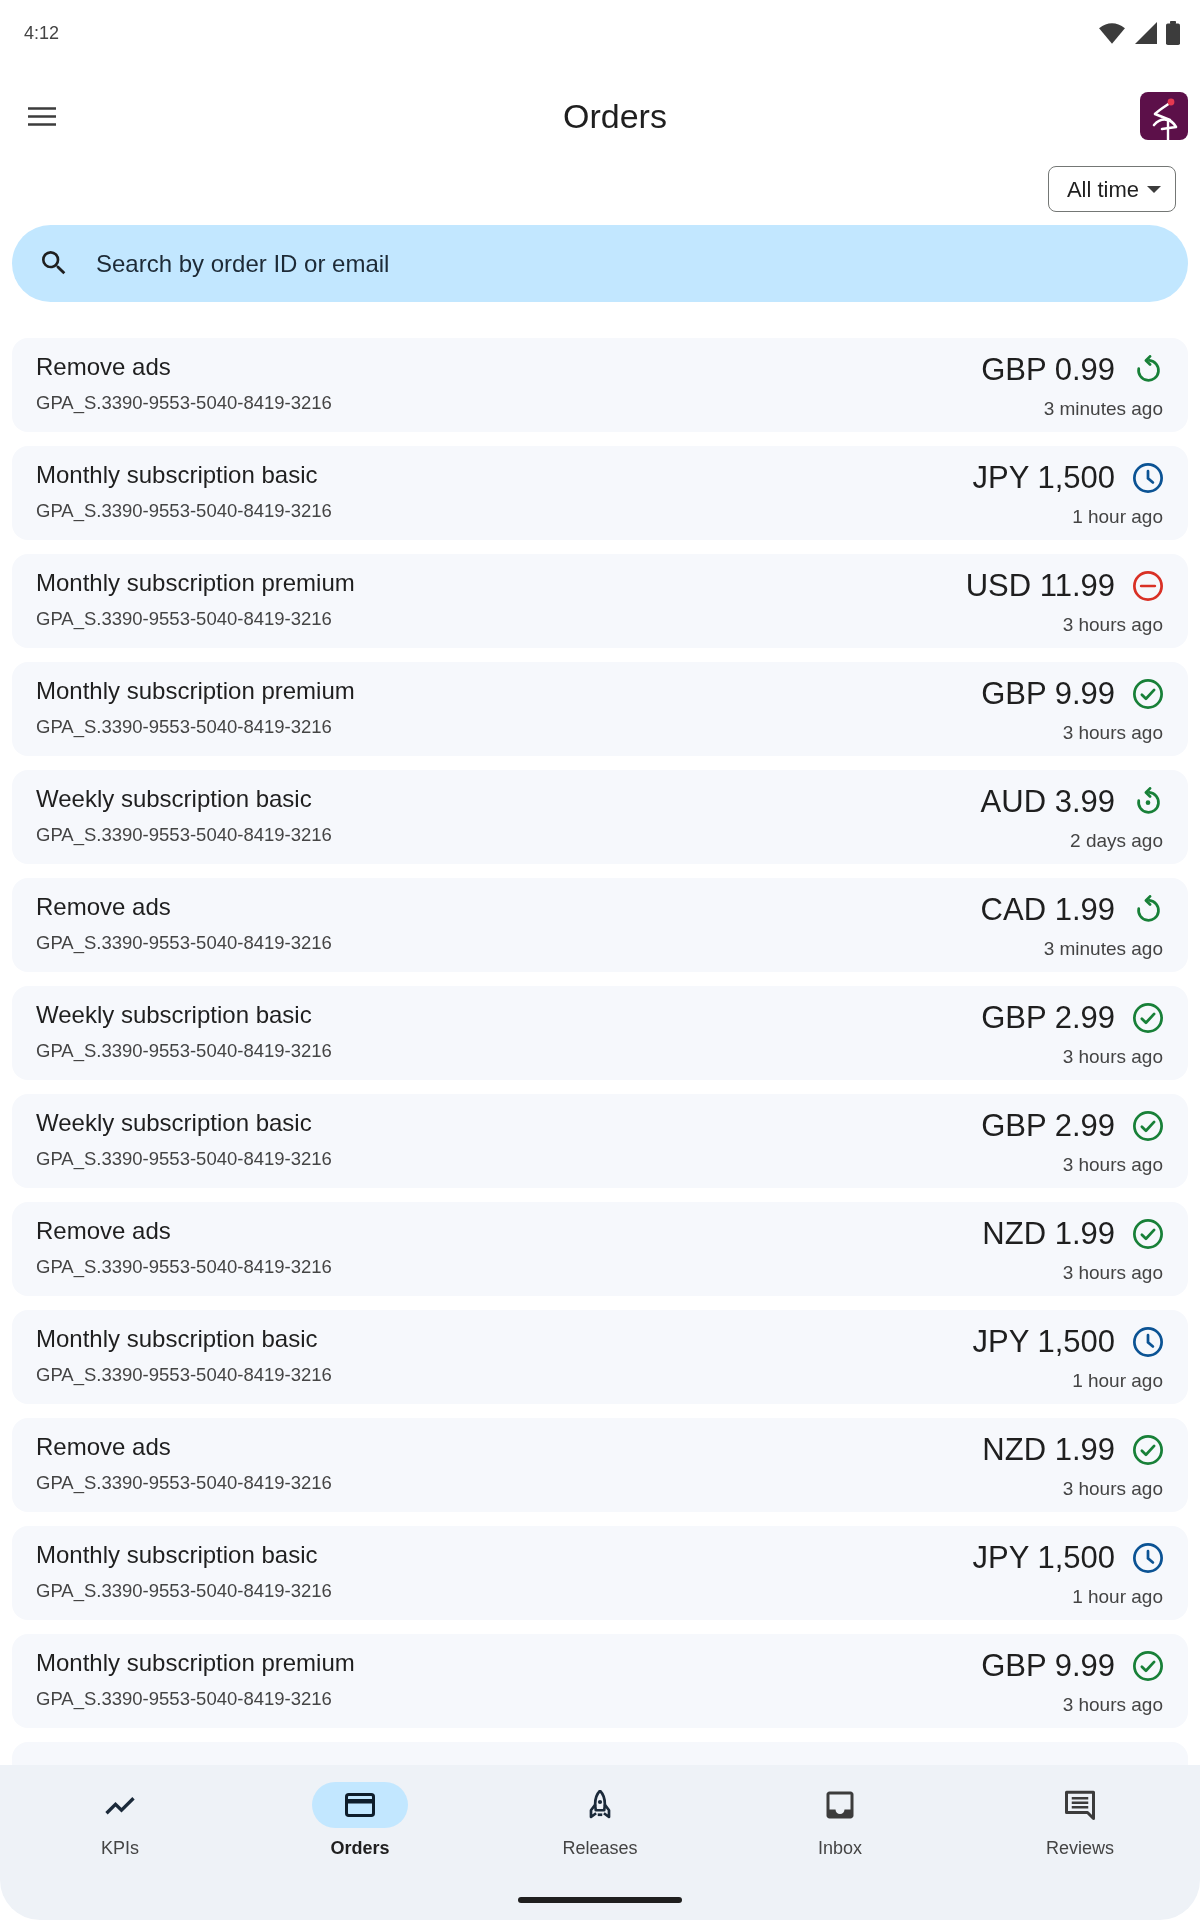 This screenshot has height=1920, width=1200. What do you see at coordinates (614, 116) in the screenshot?
I see `page-title: Orders` at bounding box center [614, 116].